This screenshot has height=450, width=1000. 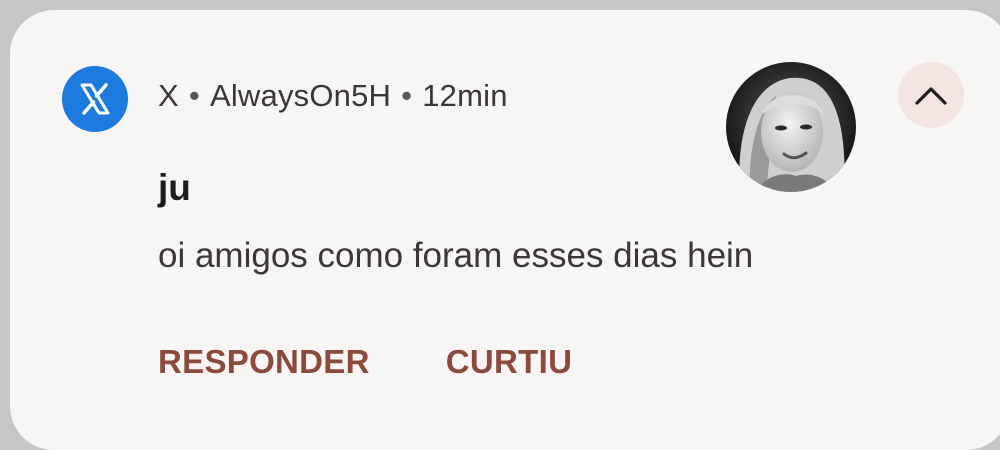 What do you see at coordinates (300, 95) in the screenshot?
I see `account-name: AlwaysOn5H` at bounding box center [300, 95].